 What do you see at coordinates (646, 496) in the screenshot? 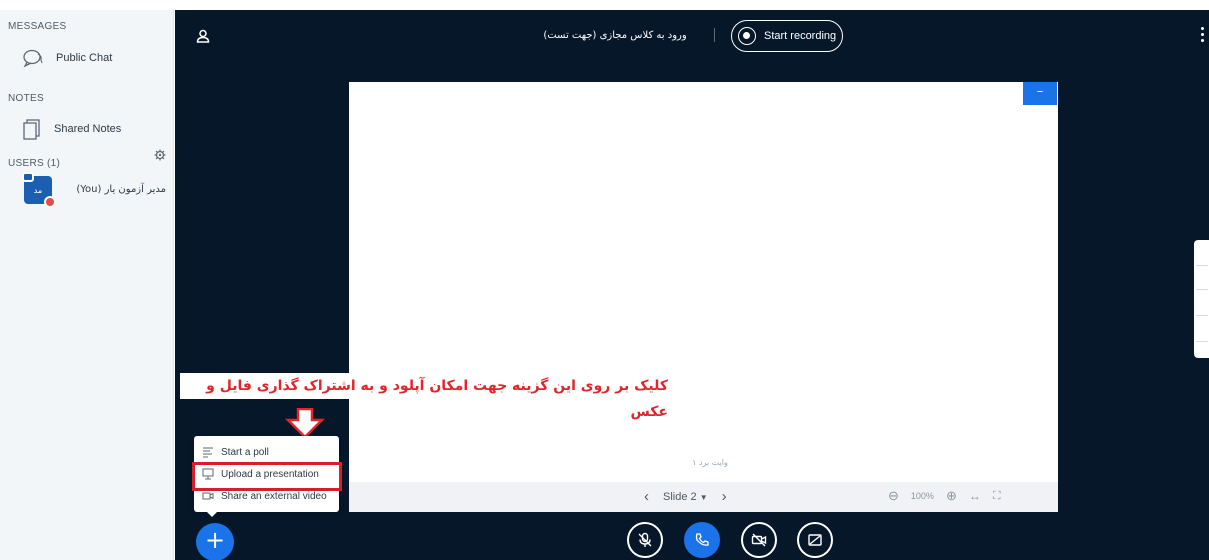
I see `previous-slide-icon: ‹` at bounding box center [646, 496].